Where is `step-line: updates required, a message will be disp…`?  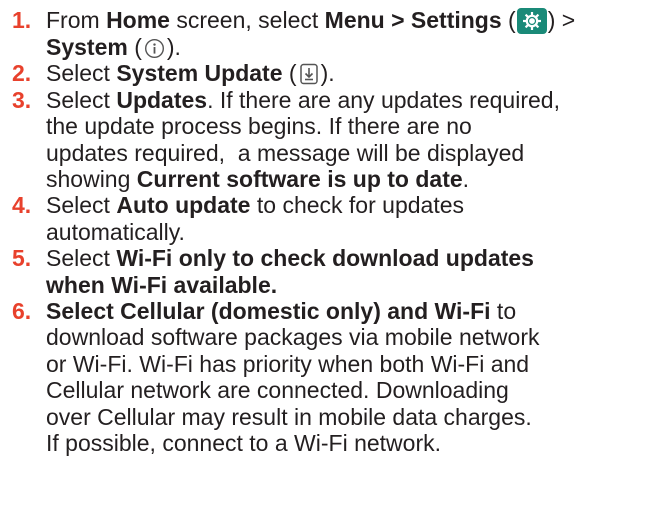 step-line: updates required, a message will be disp… is located at coordinates (285, 152).